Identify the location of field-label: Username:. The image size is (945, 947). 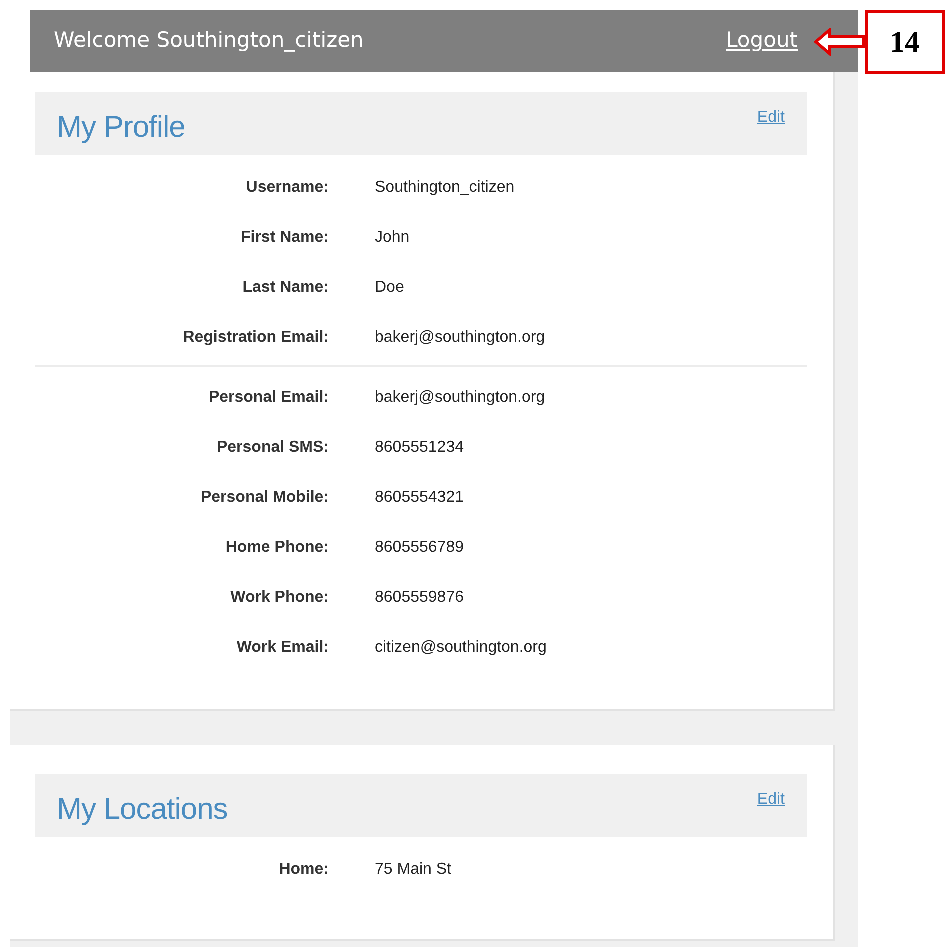
(287, 188).